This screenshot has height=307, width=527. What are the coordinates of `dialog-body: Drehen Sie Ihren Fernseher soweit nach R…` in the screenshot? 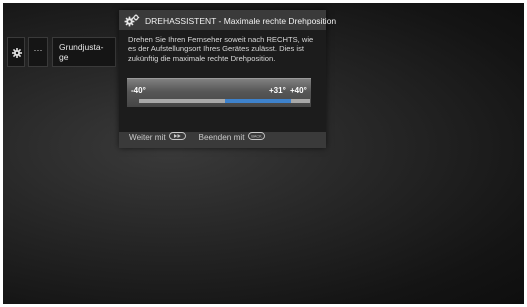 It's located at (222, 81).